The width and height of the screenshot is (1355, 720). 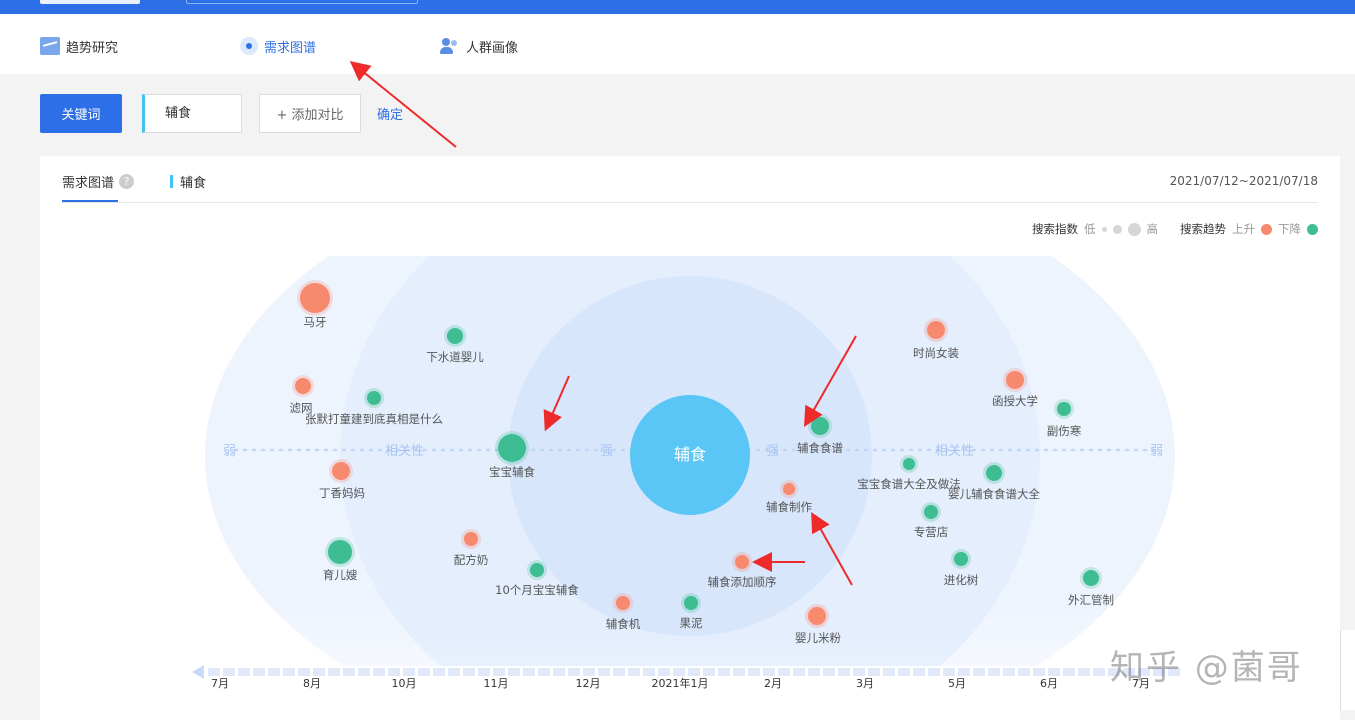 I want to click on nav-demand-map-label: 需求图谱, so click(x=290, y=48).